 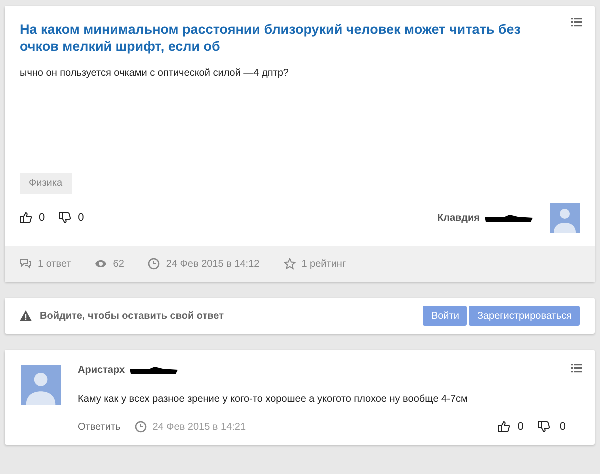 I want to click on author-name: Аристарх, so click(x=102, y=370).